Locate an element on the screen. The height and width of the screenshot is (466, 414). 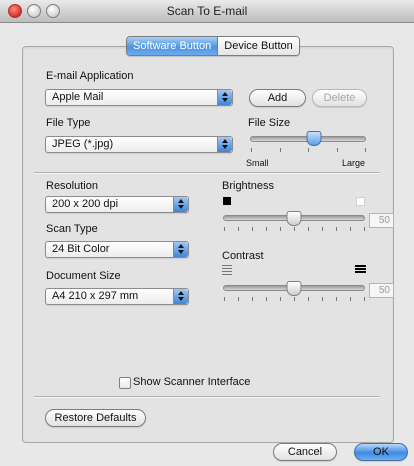
file-size-slider is located at coordinates (308, 144).